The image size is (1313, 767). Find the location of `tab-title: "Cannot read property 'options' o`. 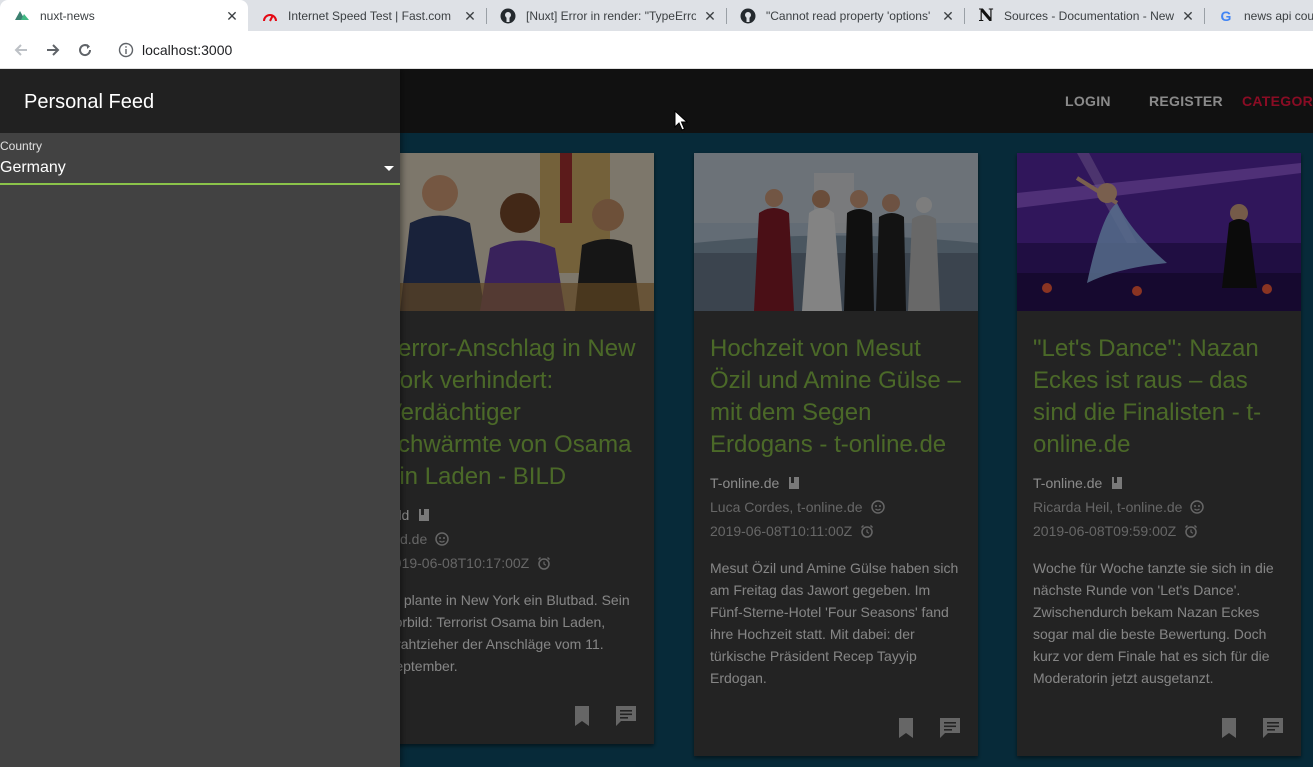

tab-title: "Cannot read property 'options' o is located at coordinates (850, 15).